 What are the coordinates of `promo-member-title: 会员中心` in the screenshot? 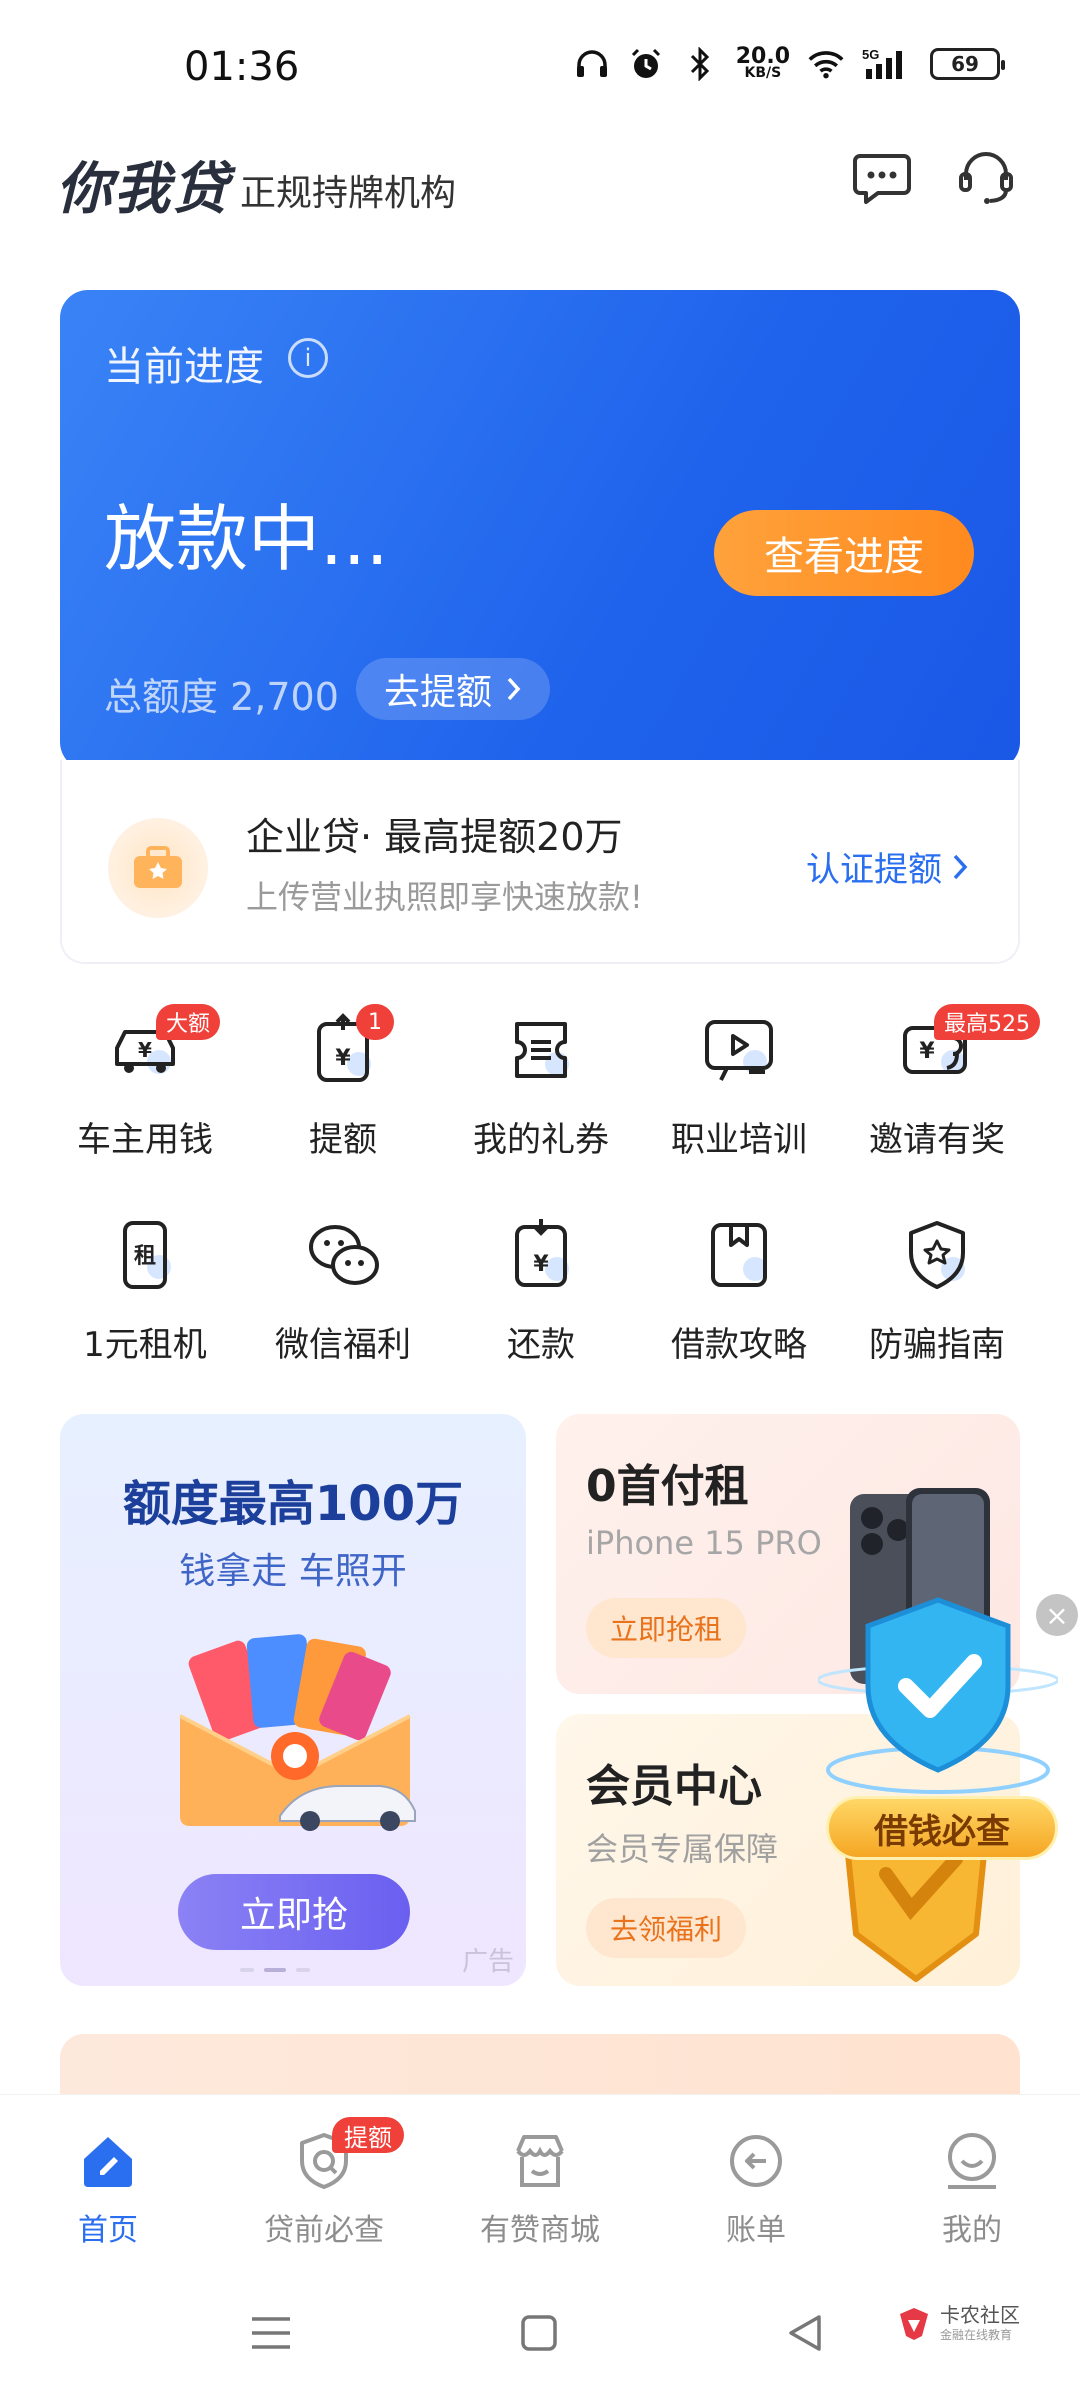 It's located at (674, 1786).